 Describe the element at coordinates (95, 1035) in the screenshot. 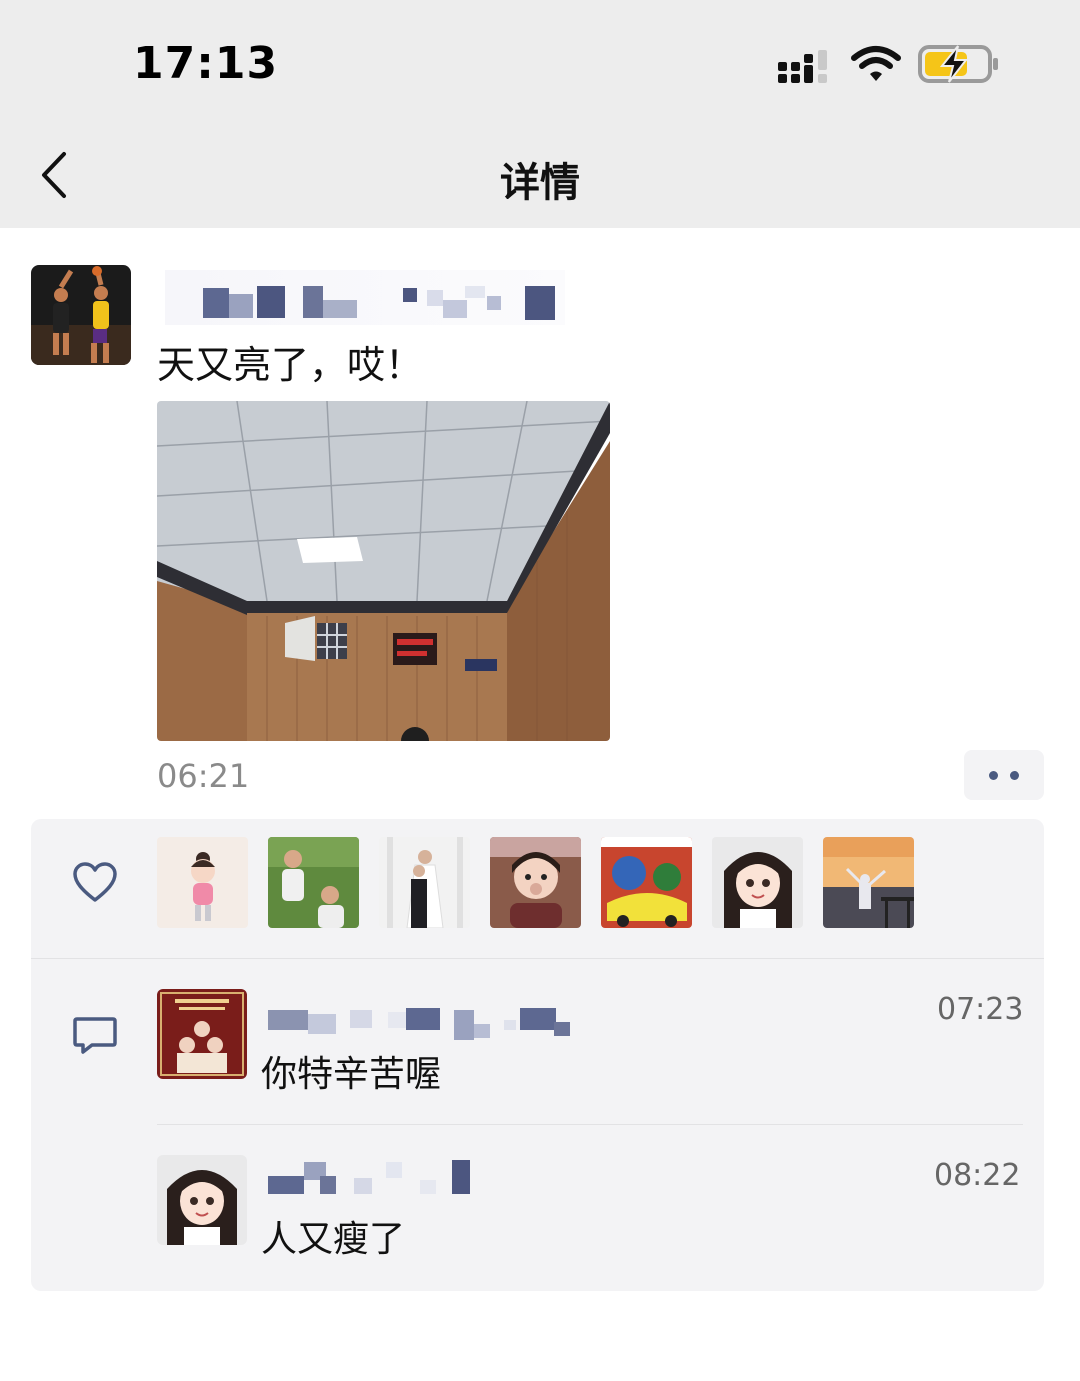

I see `comment-icon` at that location.